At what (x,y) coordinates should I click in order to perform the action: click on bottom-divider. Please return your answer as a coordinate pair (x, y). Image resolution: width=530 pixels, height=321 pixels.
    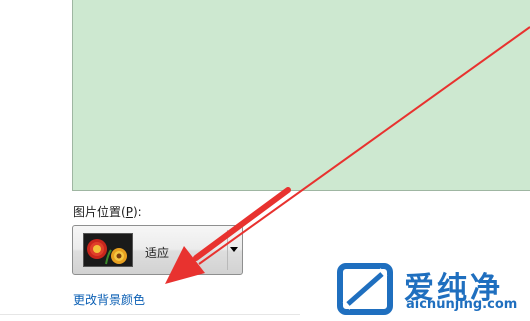
    Looking at the image, I should click on (150, 314).